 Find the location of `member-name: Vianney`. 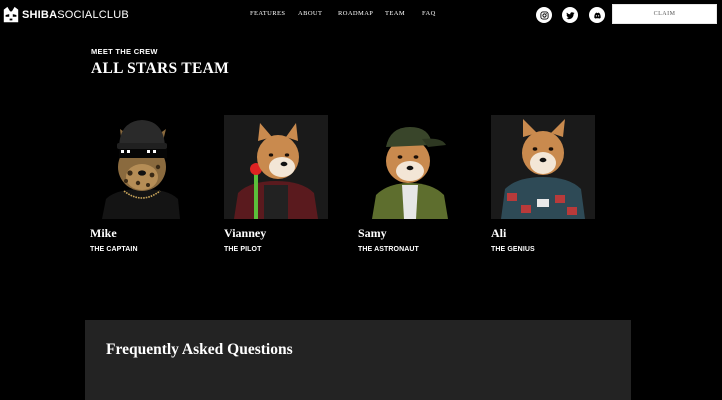

member-name: Vianney is located at coordinates (245, 233).